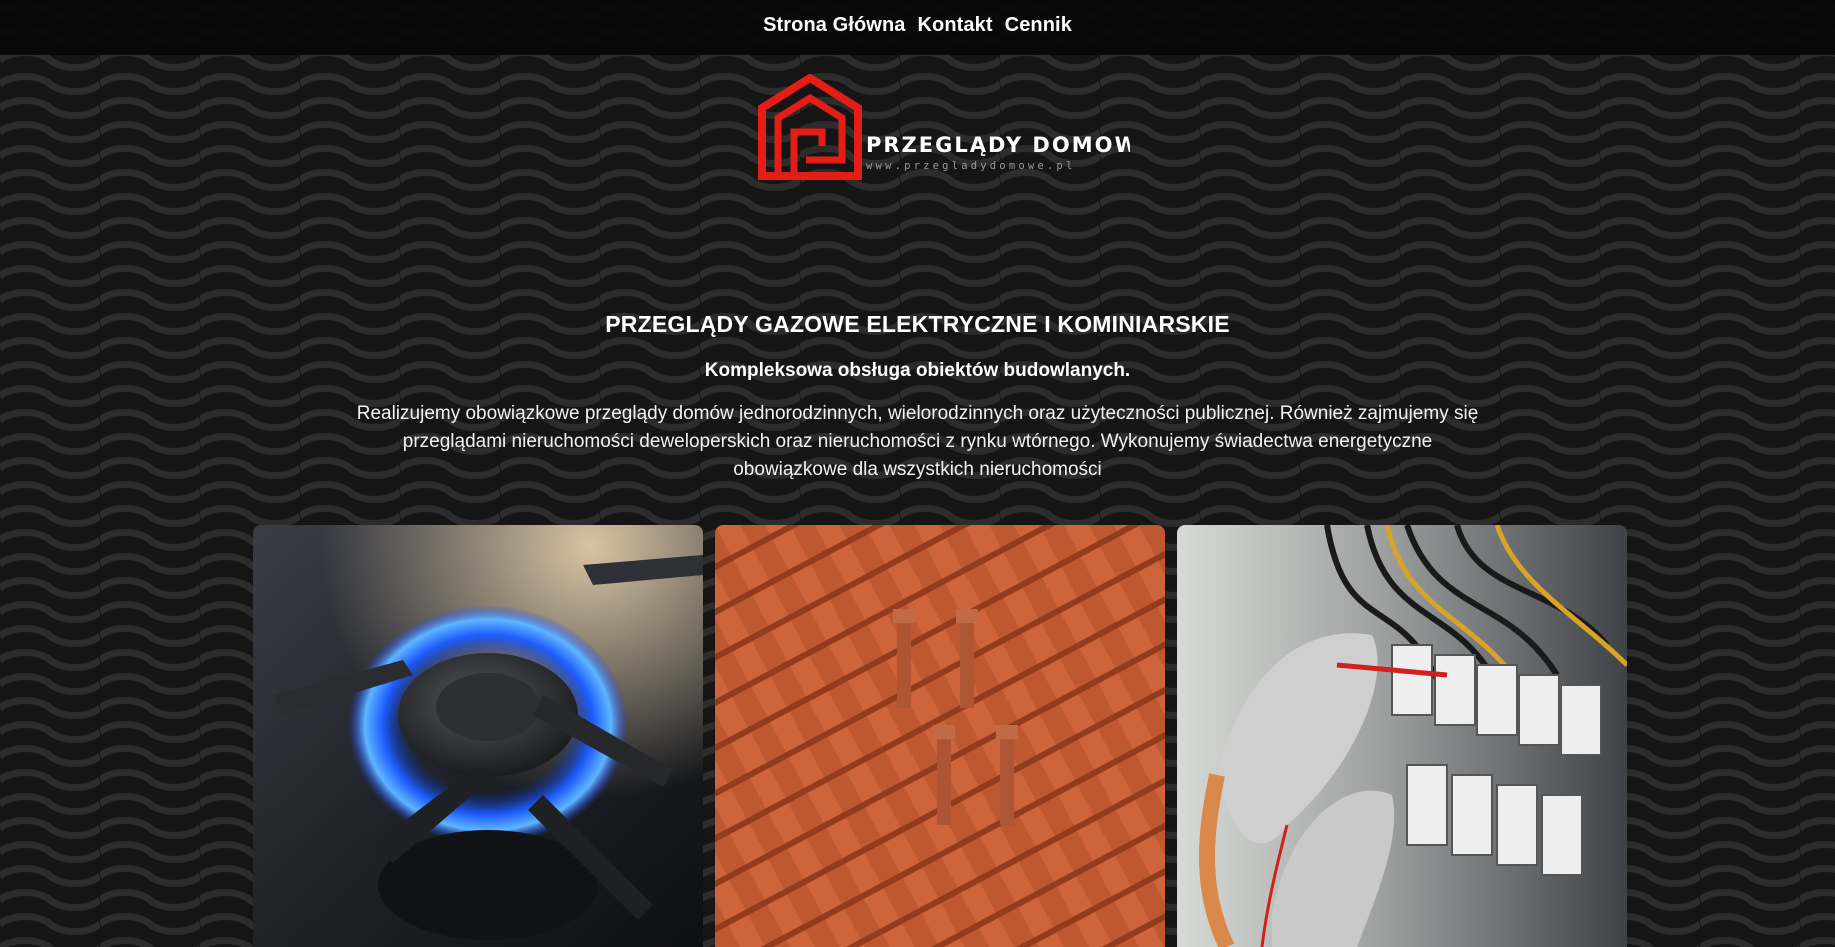 The image size is (1835, 947). What do you see at coordinates (478, 736) in the screenshot?
I see `gas-burner-photo` at bounding box center [478, 736].